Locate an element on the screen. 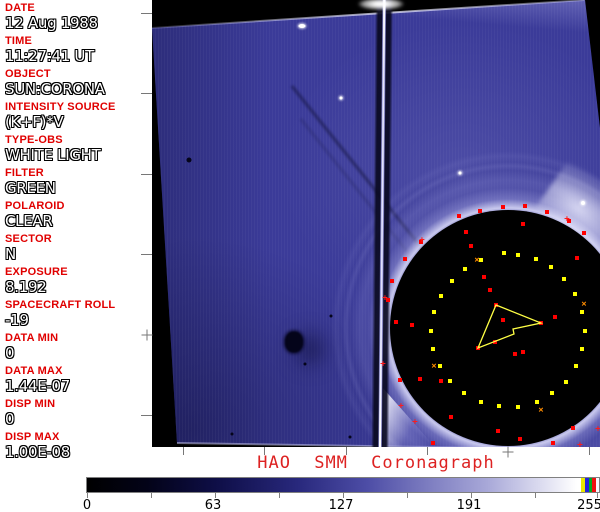 The image size is (600, 512). field-value: GREEN is located at coordinates (30, 188).